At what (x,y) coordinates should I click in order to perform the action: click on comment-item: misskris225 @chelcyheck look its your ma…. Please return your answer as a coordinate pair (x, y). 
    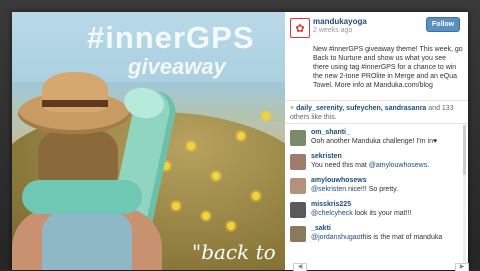
    Looking at the image, I should click on (375, 213).